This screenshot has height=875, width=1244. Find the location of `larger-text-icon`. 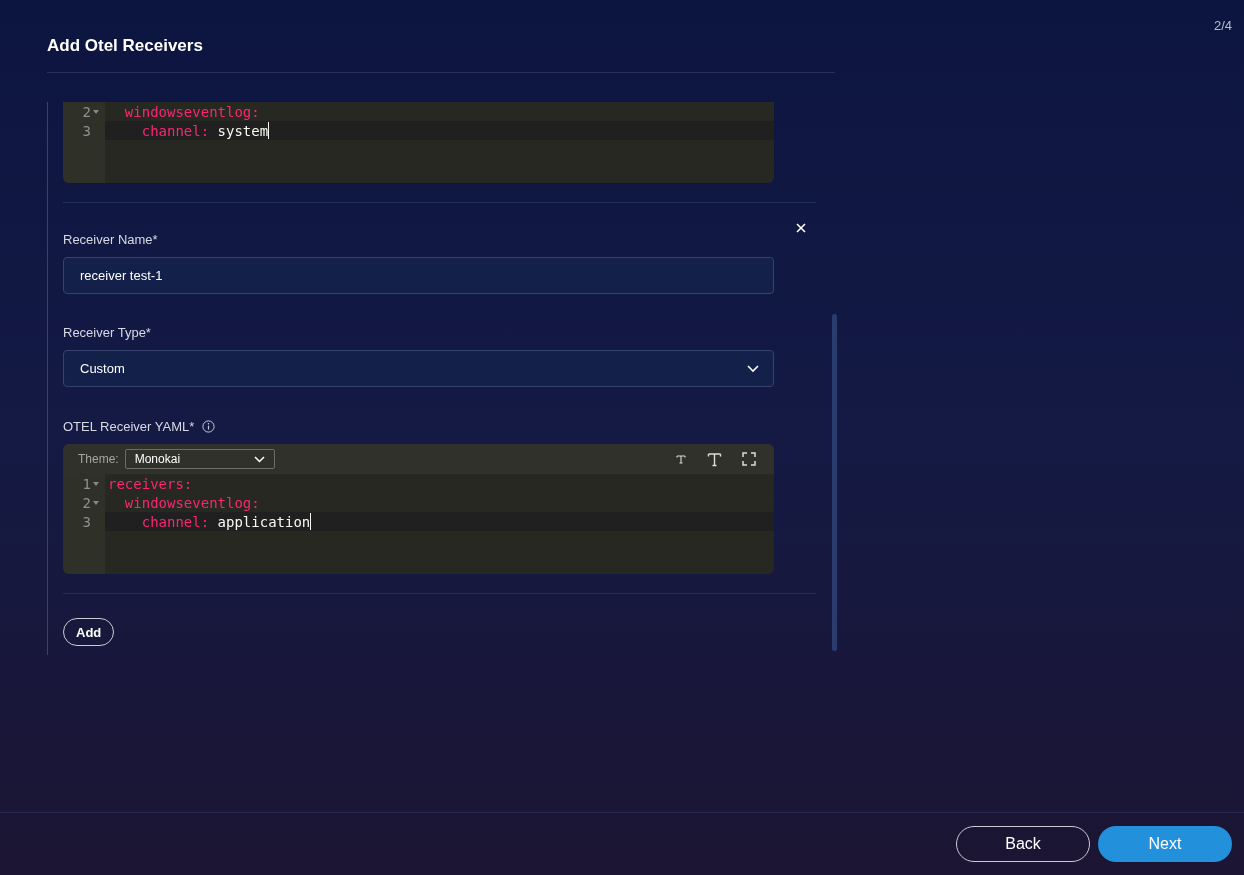

larger-text-icon is located at coordinates (714, 459).